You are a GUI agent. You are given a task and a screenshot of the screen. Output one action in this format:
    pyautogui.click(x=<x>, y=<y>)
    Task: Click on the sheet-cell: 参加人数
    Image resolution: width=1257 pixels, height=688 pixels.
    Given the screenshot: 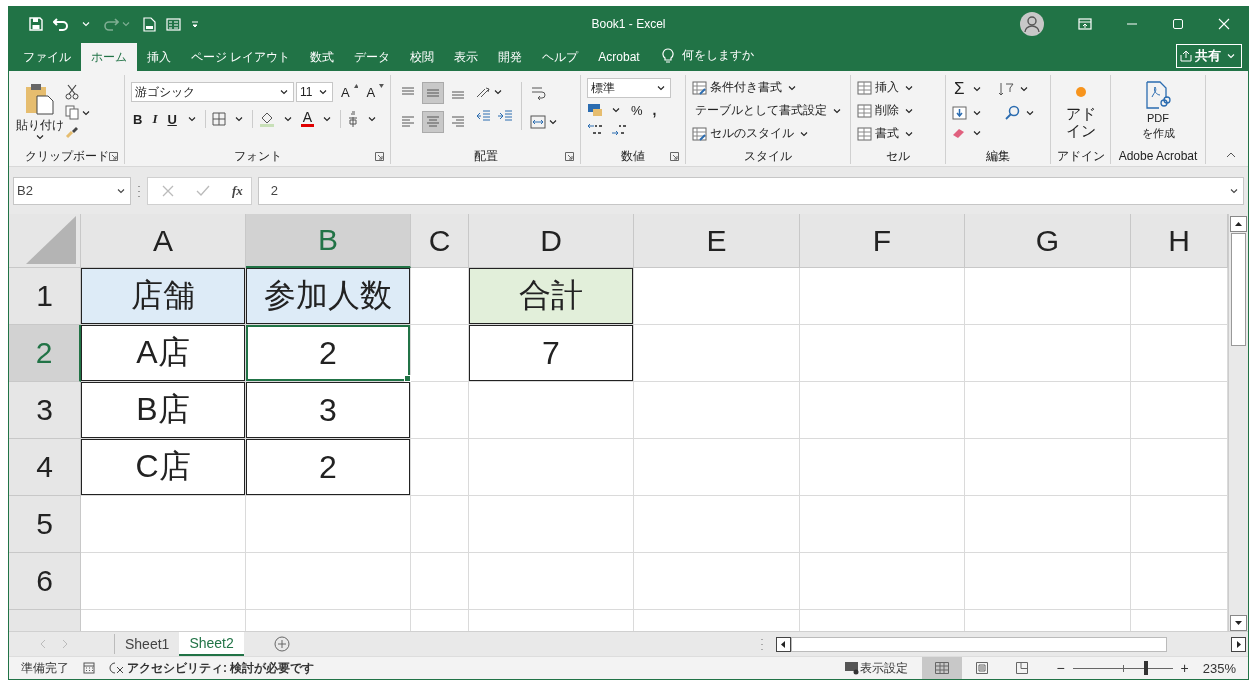 What is the action you would take?
    pyautogui.click(x=328, y=296)
    